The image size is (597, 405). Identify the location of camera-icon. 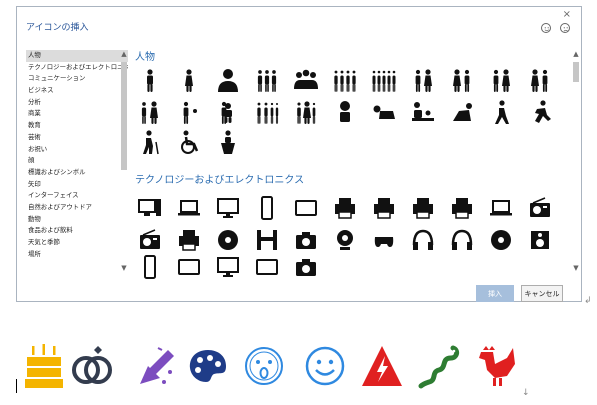
(306, 240).